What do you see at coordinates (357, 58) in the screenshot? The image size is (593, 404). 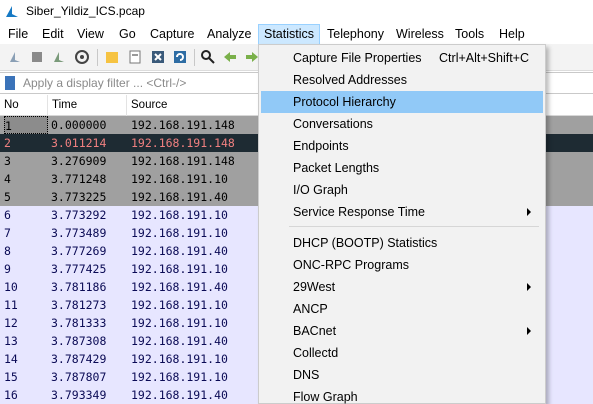 I see `menu-item-label: Capture File Properties` at bounding box center [357, 58].